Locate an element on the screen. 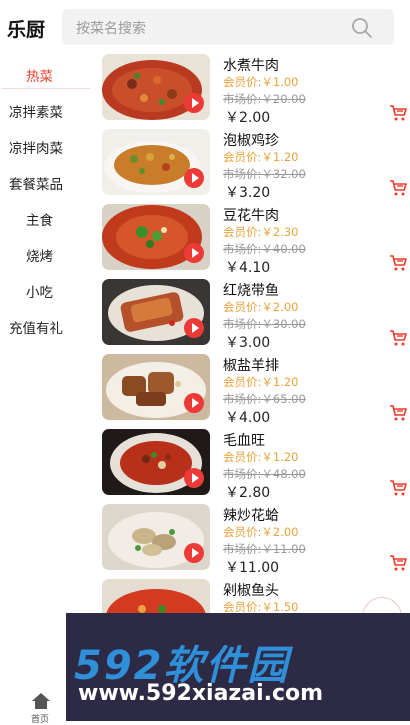 Image resolution: width=410 pixels, height=725 pixels. sidebar-item-snack: 小吃 is located at coordinates (48, 290).